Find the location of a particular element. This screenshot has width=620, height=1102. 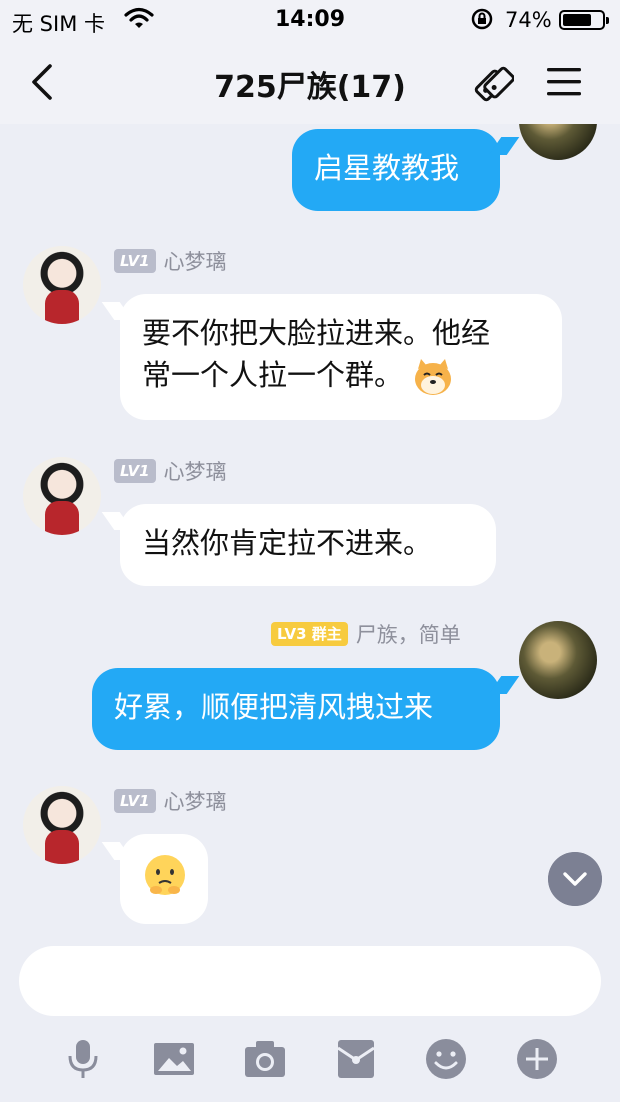

message-bubble-incoming: 当然你肯定拉不进来。 is located at coordinates (308, 545).